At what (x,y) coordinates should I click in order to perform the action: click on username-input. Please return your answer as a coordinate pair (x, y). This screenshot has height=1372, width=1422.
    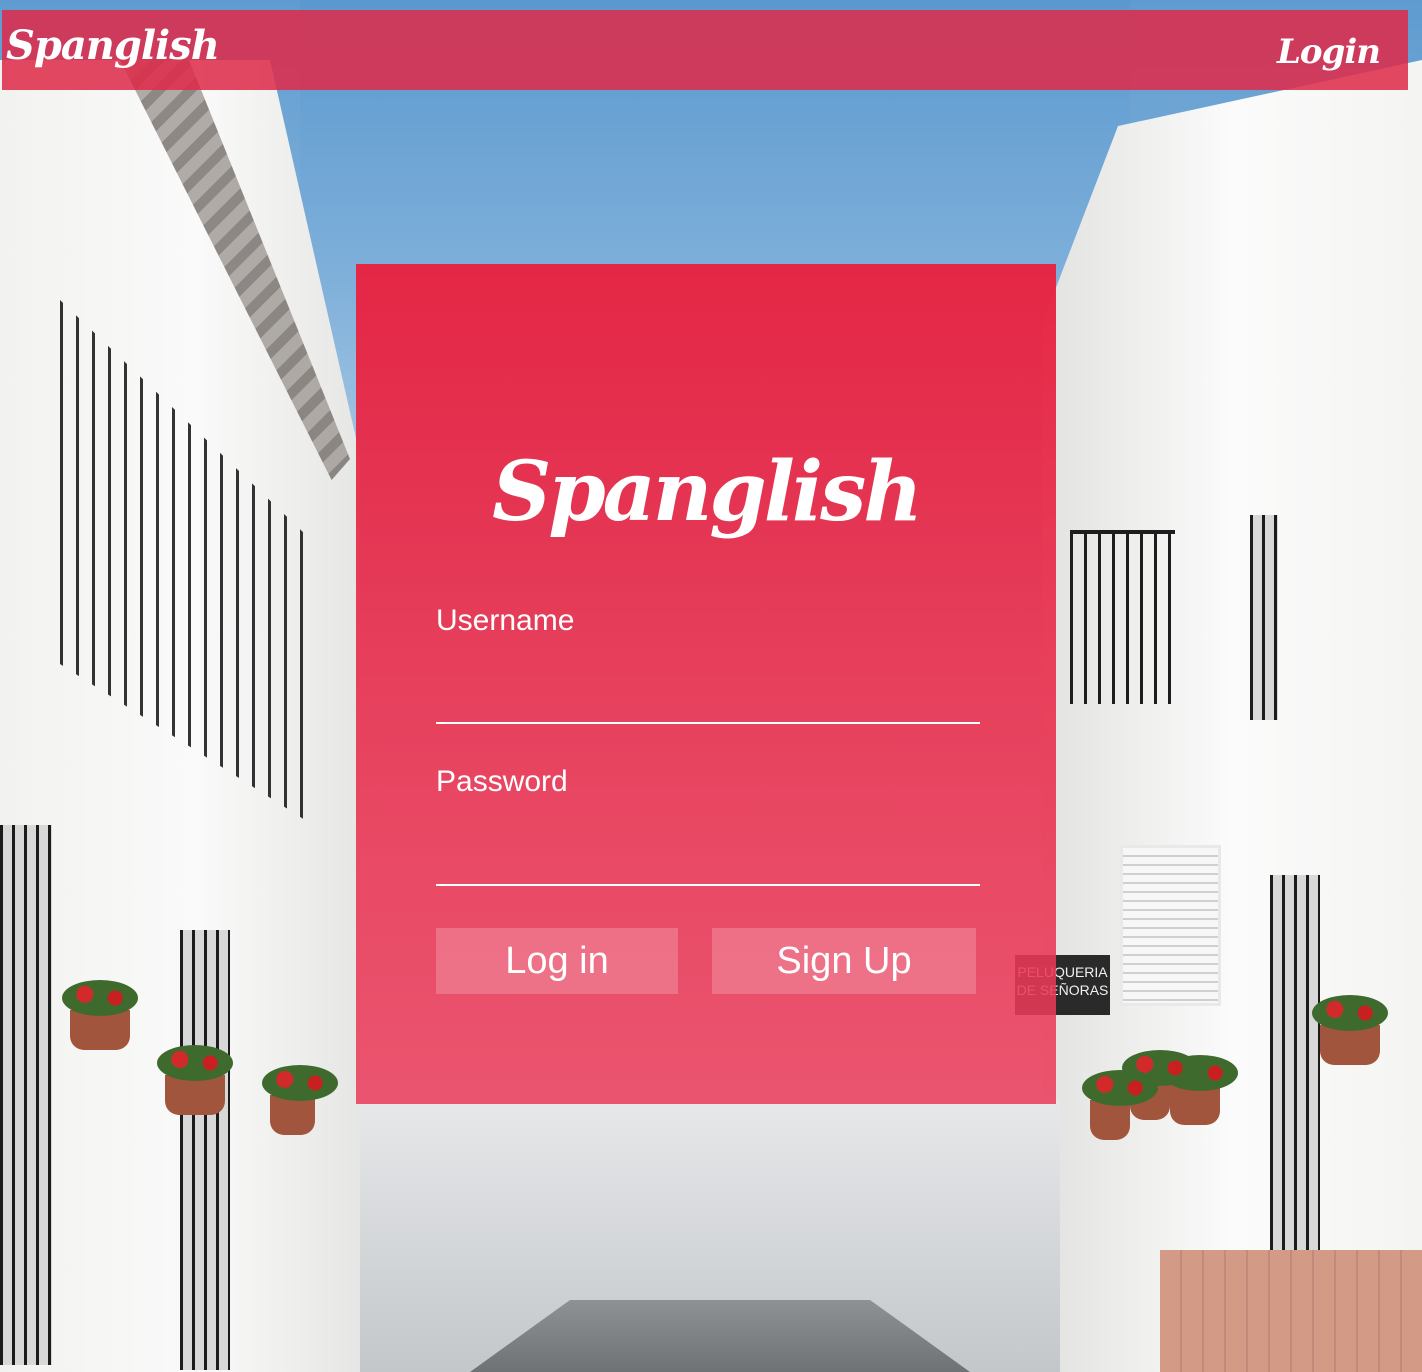
    Looking at the image, I should click on (708, 694).